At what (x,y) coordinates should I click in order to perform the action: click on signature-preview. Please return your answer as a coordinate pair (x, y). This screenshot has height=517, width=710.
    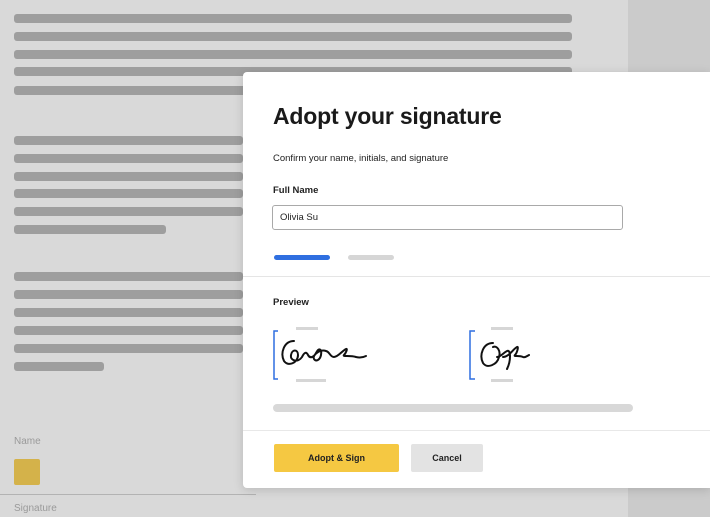
    Looking at the image, I should click on (322, 355).